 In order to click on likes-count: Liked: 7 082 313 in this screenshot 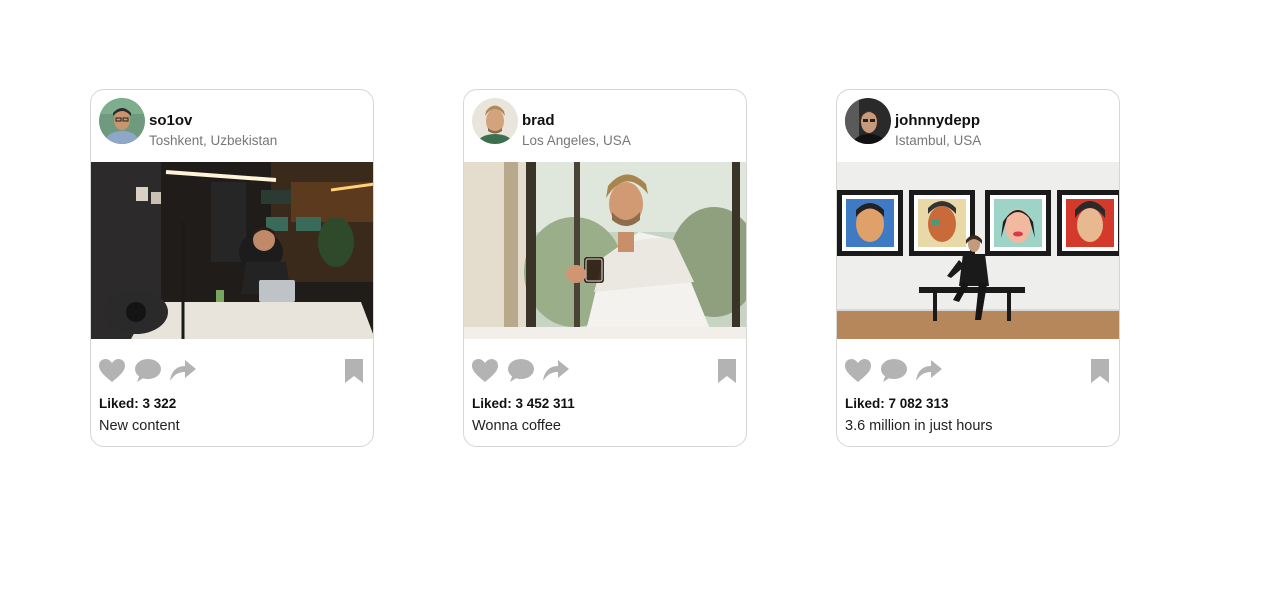, I will do `click(897, 403)`.